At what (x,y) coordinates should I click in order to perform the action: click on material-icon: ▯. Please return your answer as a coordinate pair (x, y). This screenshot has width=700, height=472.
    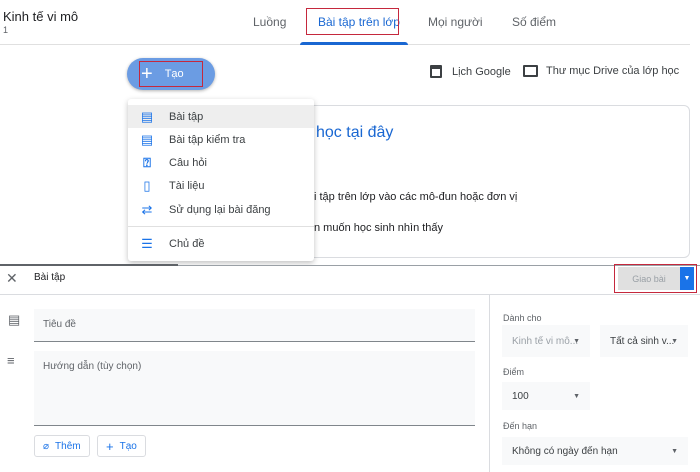
    Looking at the image, I should click on (147, 185).